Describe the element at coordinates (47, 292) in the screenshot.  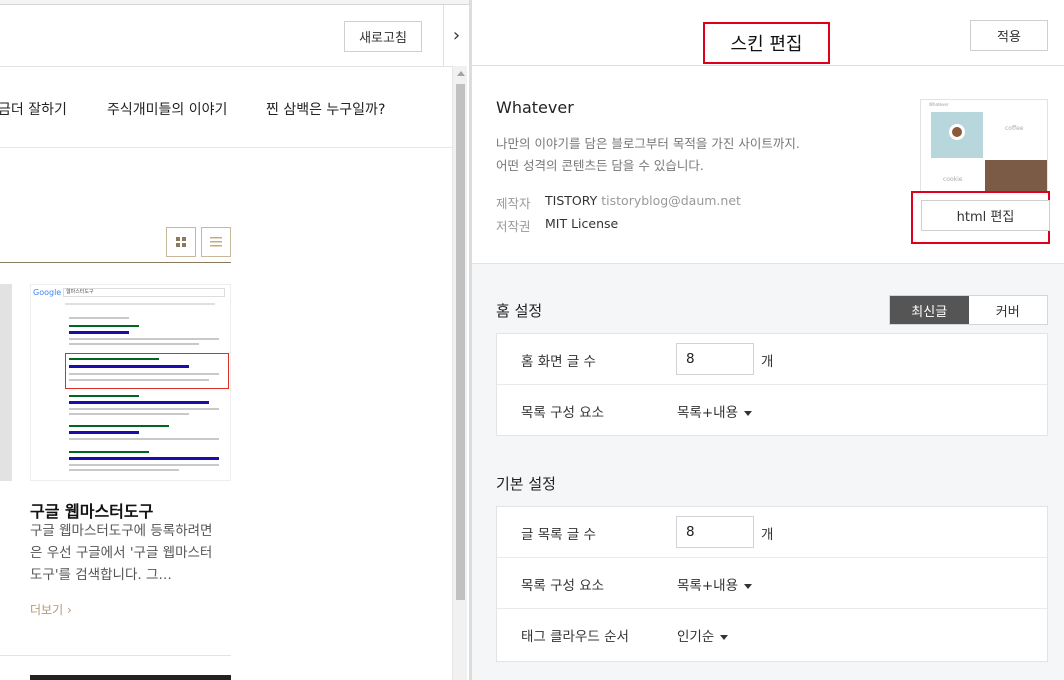
I see `google-logo: Google` at that location.